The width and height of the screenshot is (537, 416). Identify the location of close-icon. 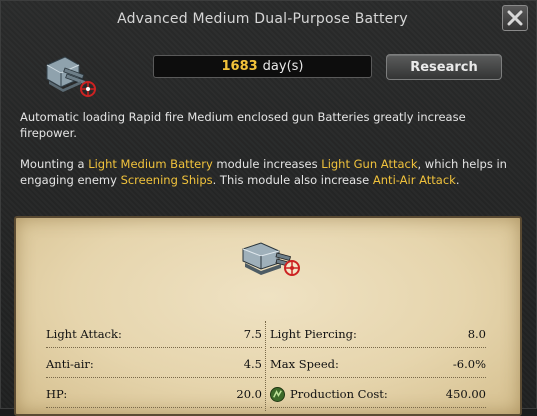
(515, 18).